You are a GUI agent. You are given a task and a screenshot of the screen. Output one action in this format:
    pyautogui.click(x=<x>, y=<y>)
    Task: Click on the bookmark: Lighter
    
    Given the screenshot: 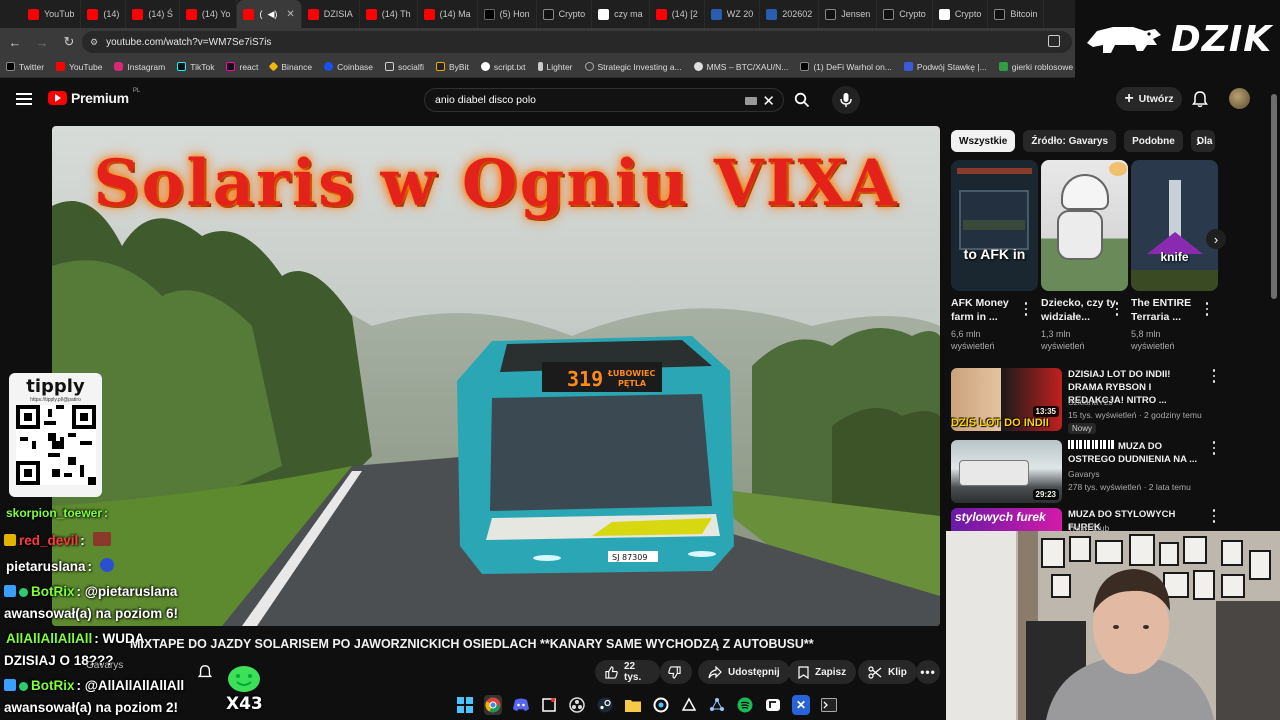 What is the action you would take?
    pyautogui.click(x=555, y=67)
    